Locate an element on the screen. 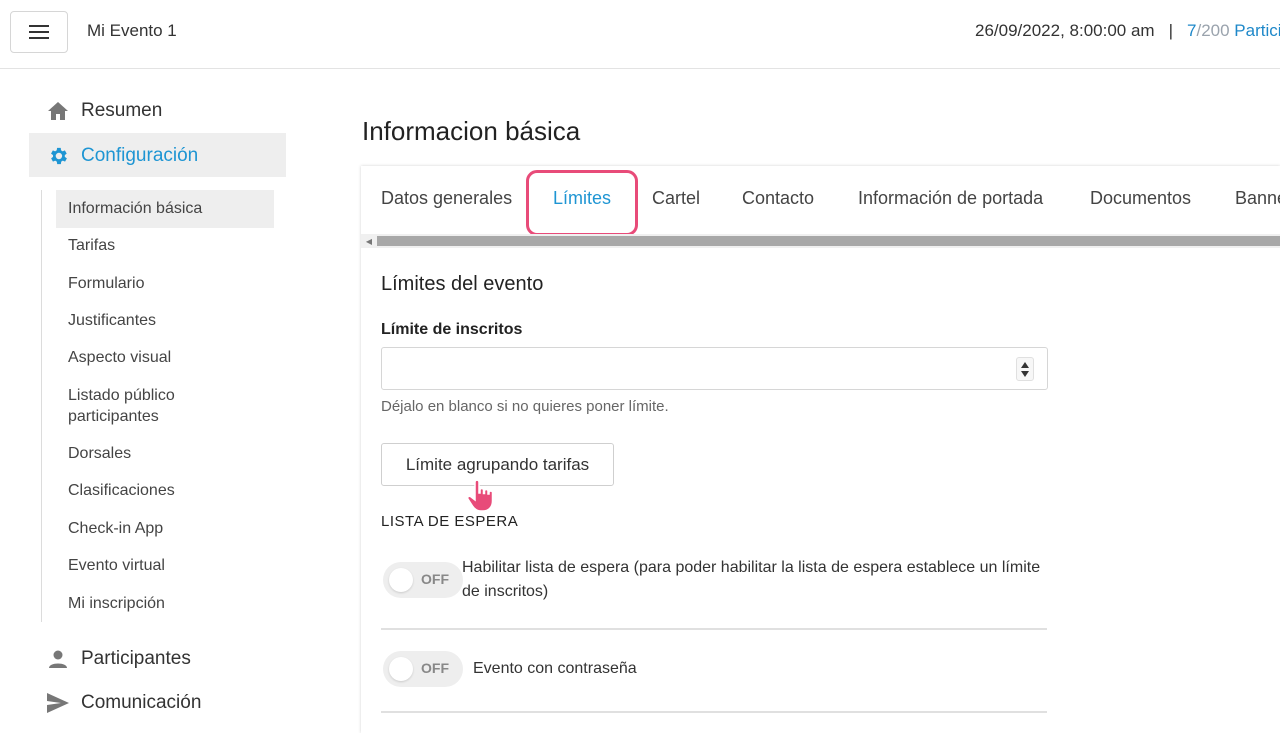 This screenshot has height=733, width=1280. tab-documentos: Documentos is located at coordinates (1140, 198).